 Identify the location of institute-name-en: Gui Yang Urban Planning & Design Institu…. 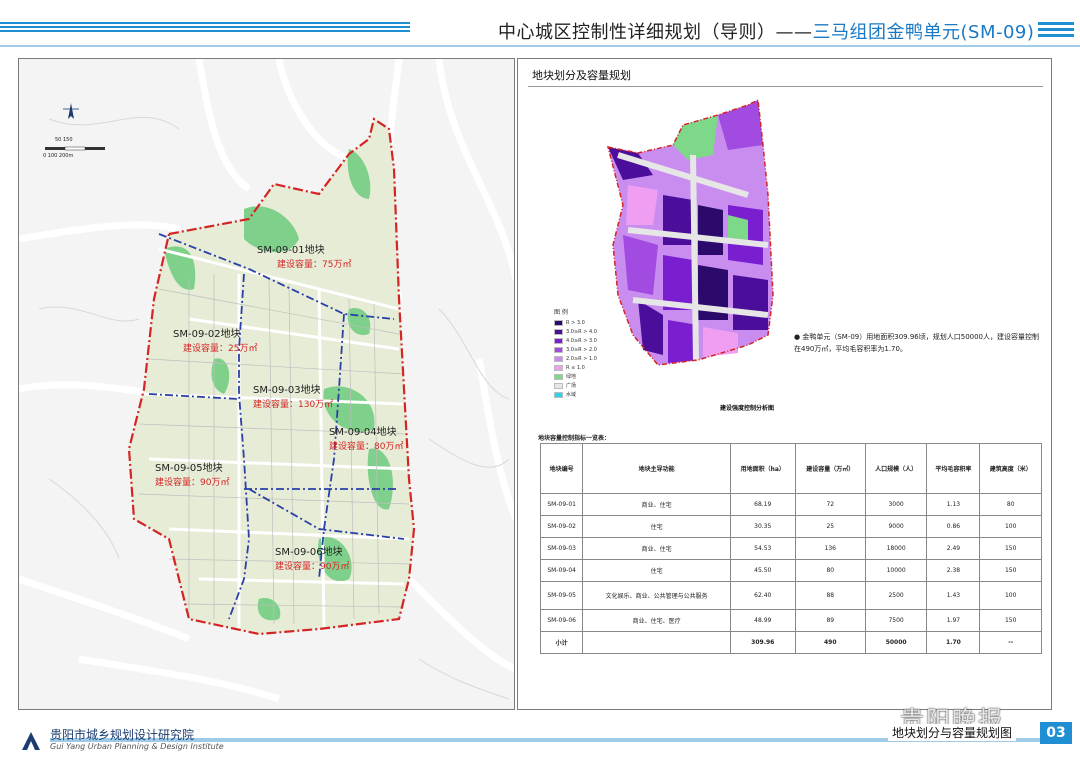
(137, 746).